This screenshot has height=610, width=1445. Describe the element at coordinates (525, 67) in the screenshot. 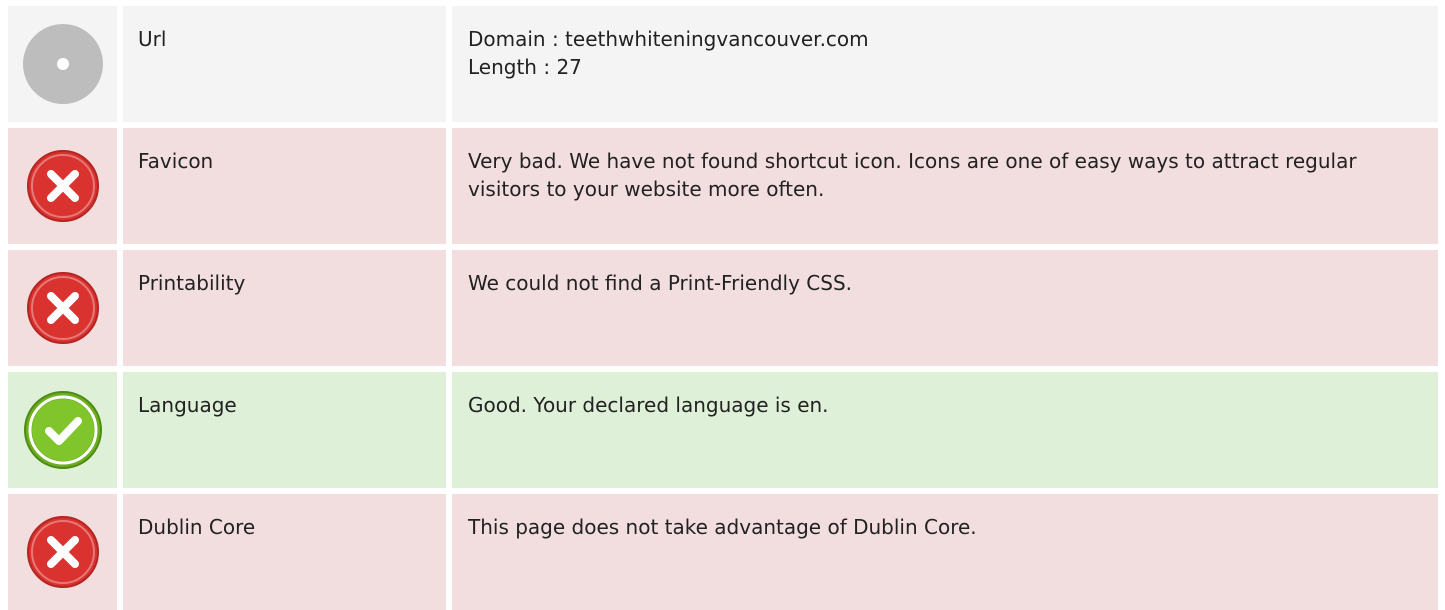

I see `length-text: Length : 27` at that location.